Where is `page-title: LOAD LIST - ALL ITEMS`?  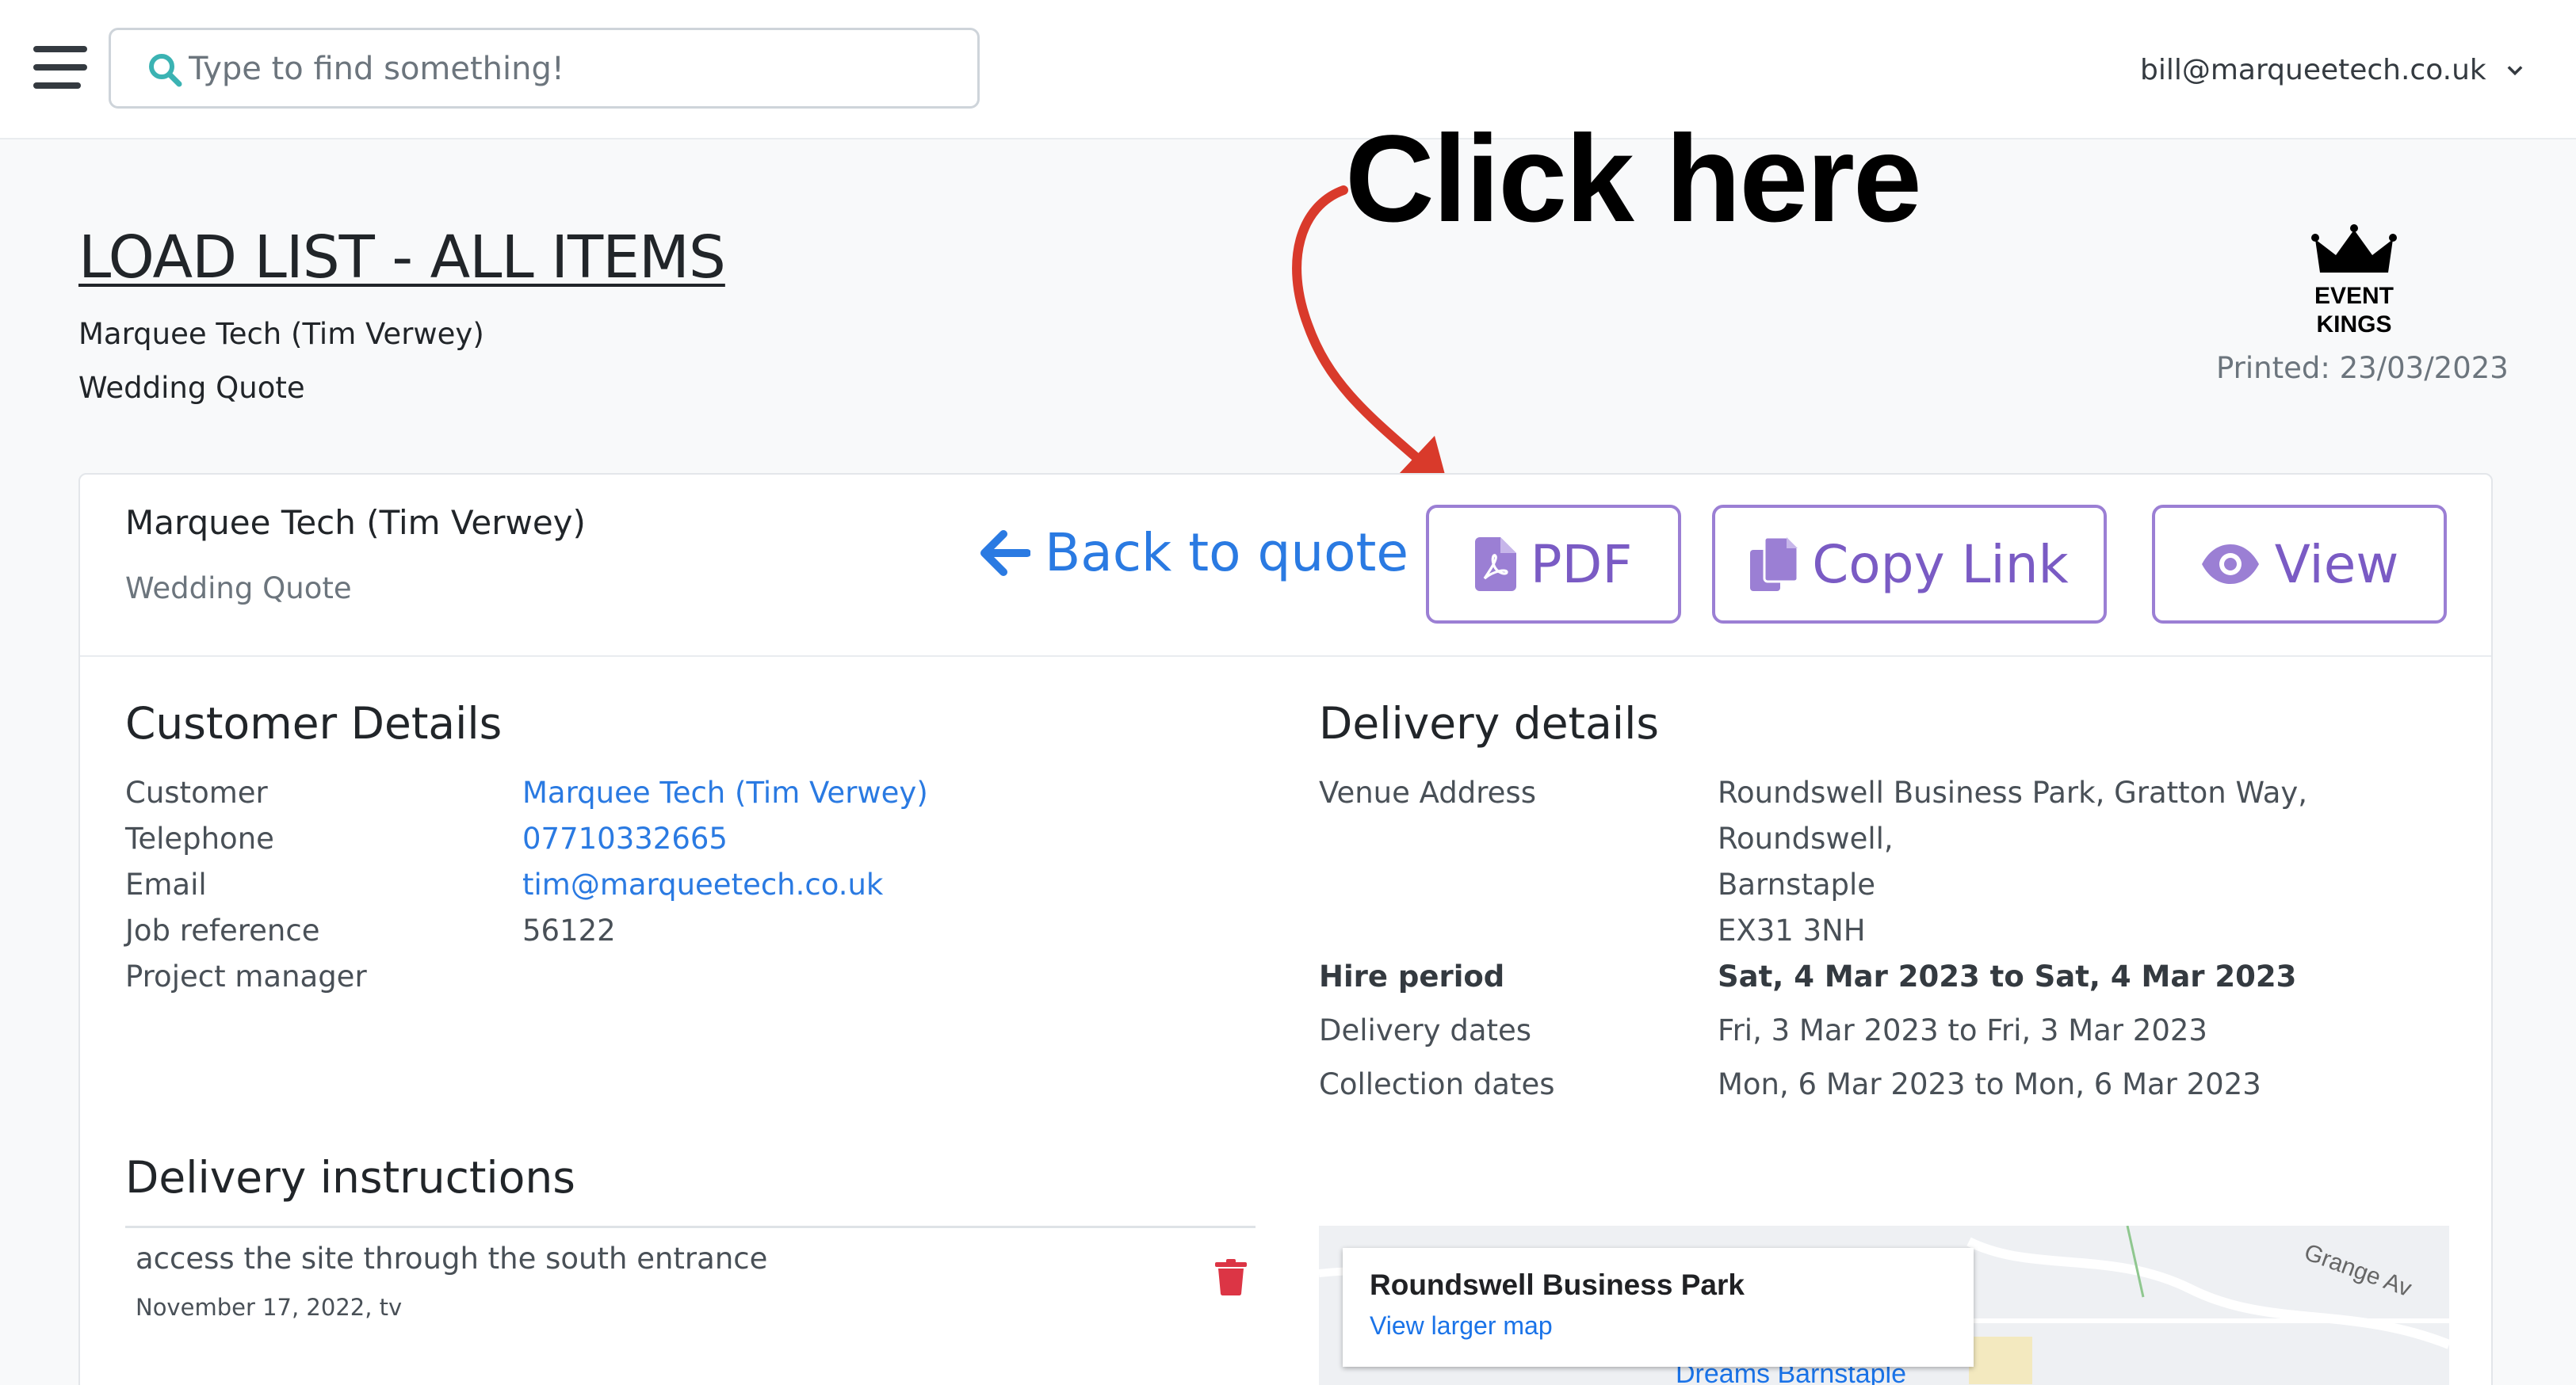
page-title: LOAD LIST - ALL ITEMS is located at coordinates (402, 257).